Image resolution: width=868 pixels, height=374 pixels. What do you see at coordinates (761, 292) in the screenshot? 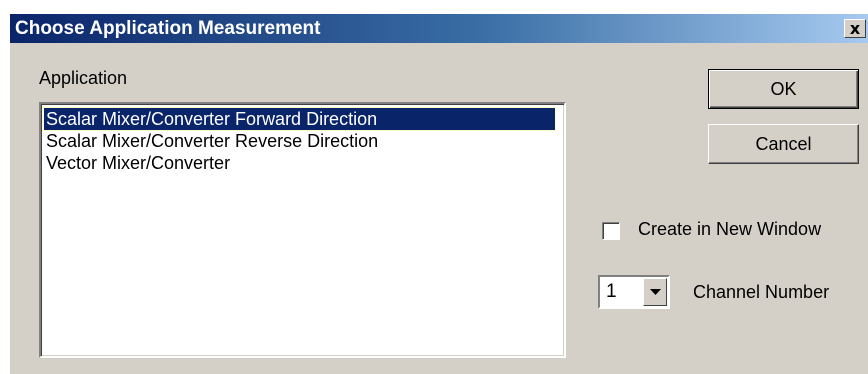
I see `channel-number-label: Channel Number` at bounding box center [761, 292].